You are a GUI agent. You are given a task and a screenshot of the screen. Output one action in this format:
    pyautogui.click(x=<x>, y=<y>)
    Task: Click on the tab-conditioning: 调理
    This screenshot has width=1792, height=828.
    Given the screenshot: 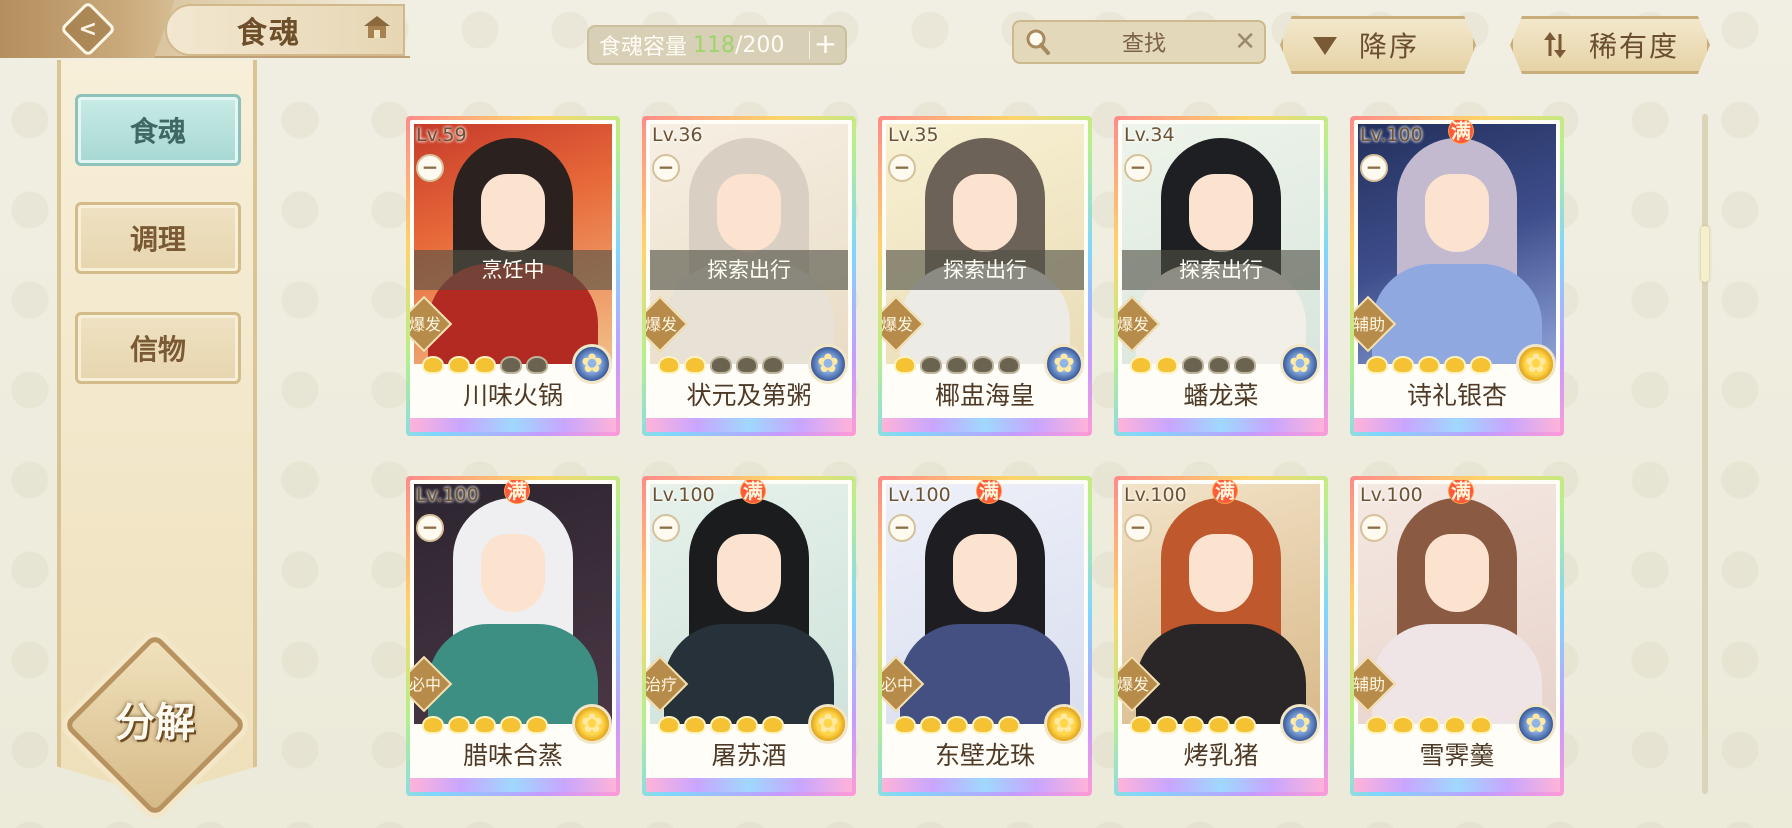 What is the action you would take?
    pyautogui.click(x=158, y=238)
    